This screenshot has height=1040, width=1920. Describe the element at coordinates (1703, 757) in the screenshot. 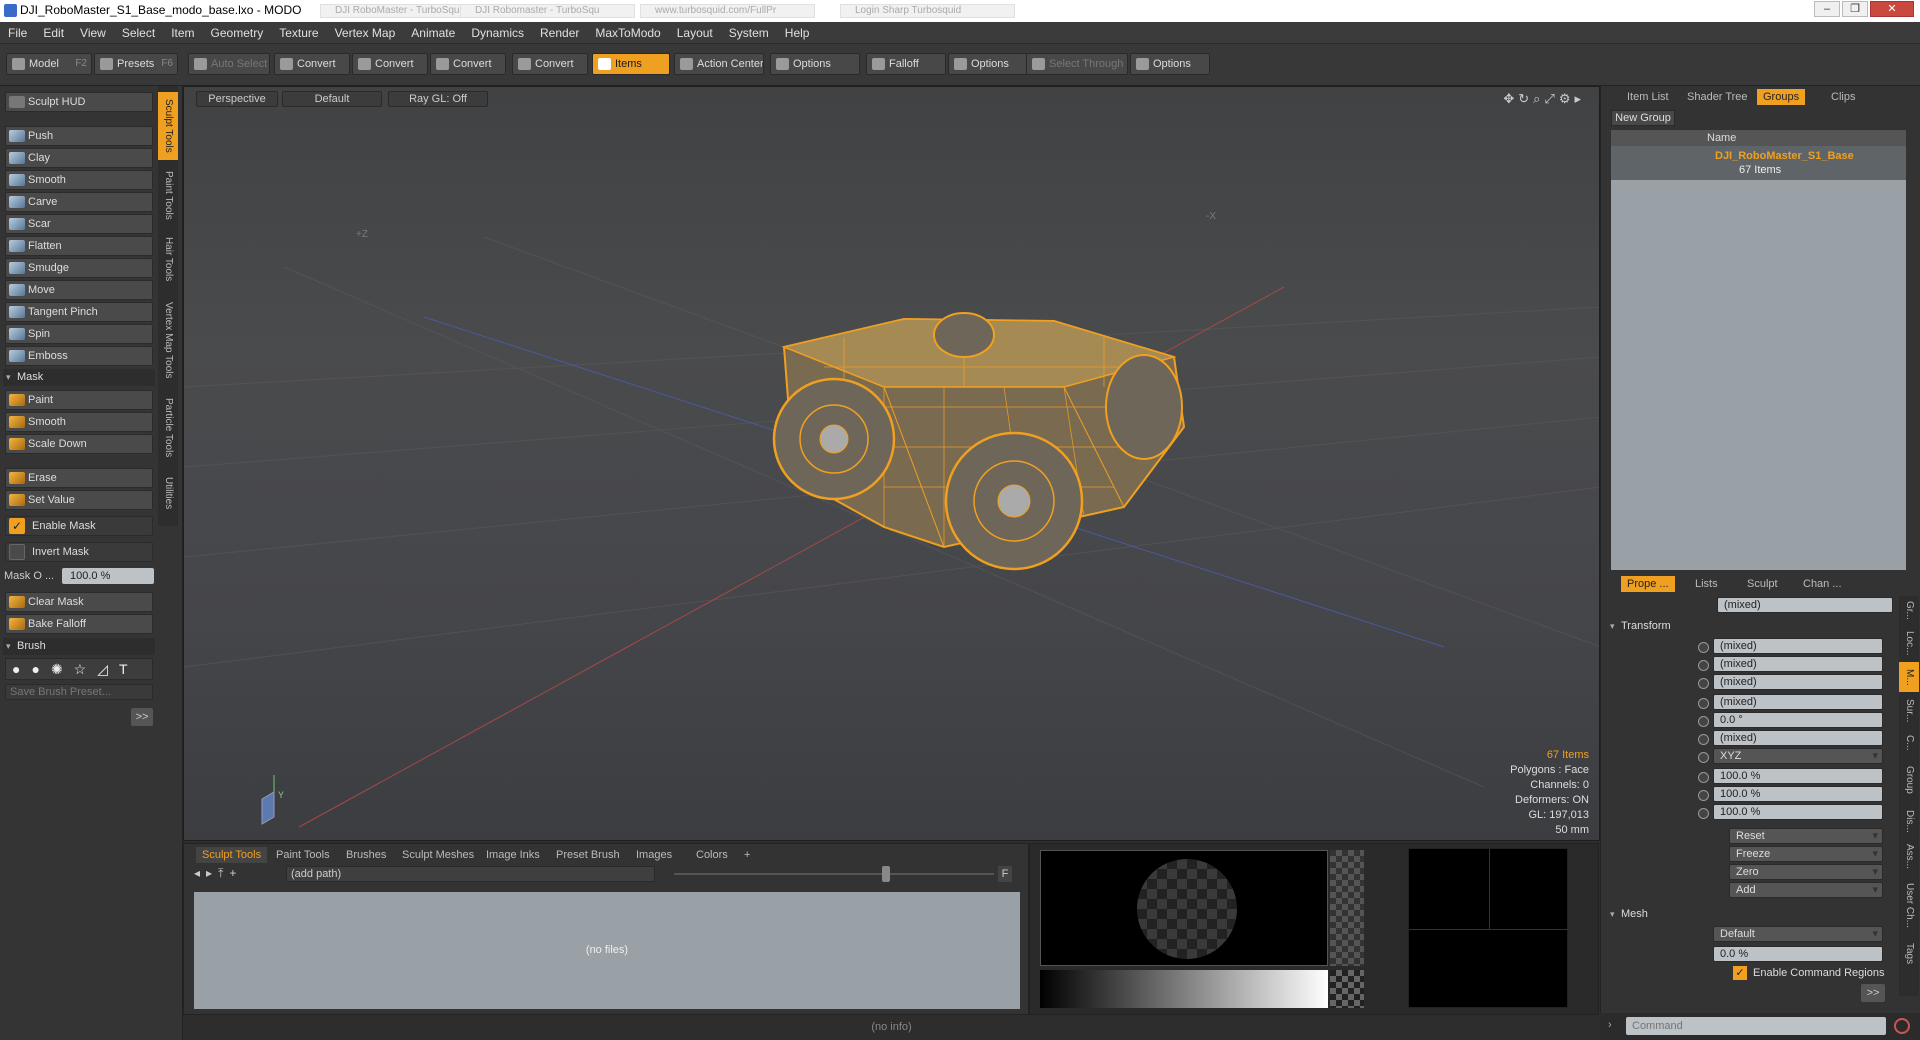

I see `order-key` at that location.